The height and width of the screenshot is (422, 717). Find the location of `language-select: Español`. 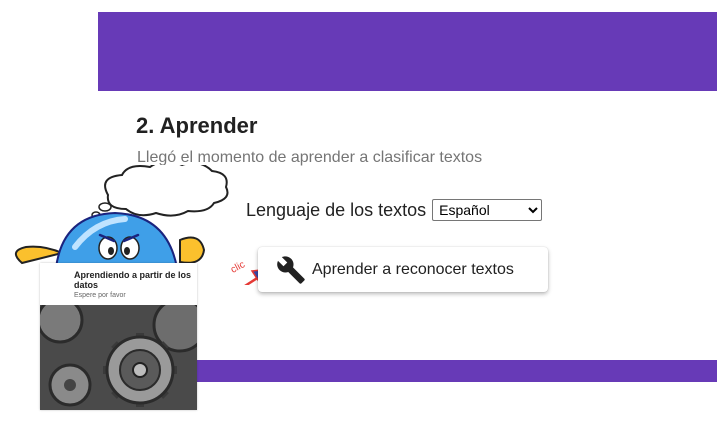

language-select: Español is located at coordinates (487, 210).